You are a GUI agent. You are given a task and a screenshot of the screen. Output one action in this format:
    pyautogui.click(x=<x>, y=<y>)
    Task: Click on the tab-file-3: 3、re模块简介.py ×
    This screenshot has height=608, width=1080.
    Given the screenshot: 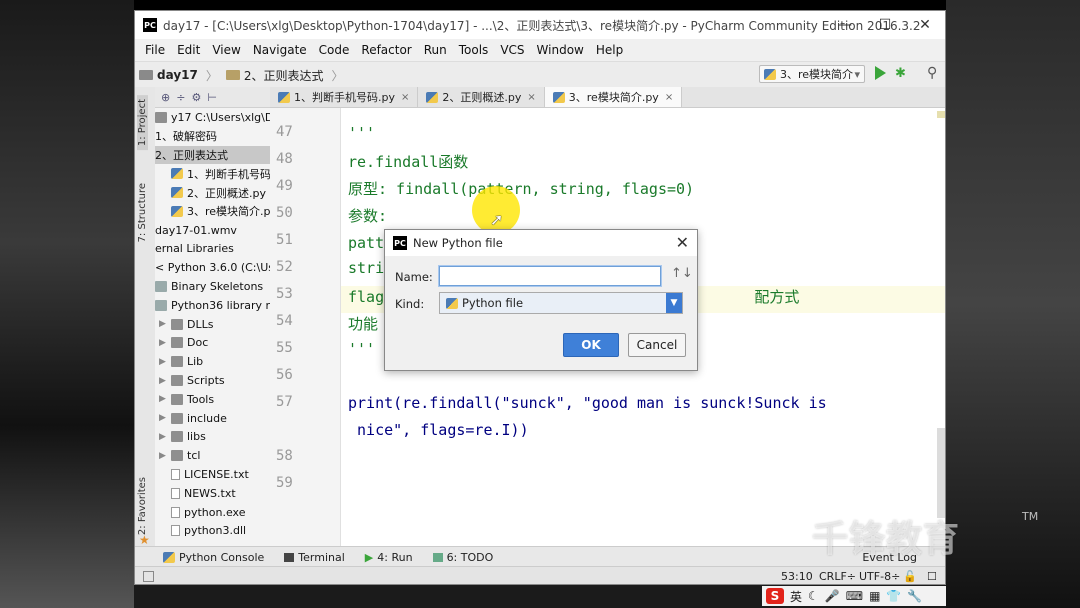 What is the action you would take?
    pyautogui.click(x=613, y=97)
    